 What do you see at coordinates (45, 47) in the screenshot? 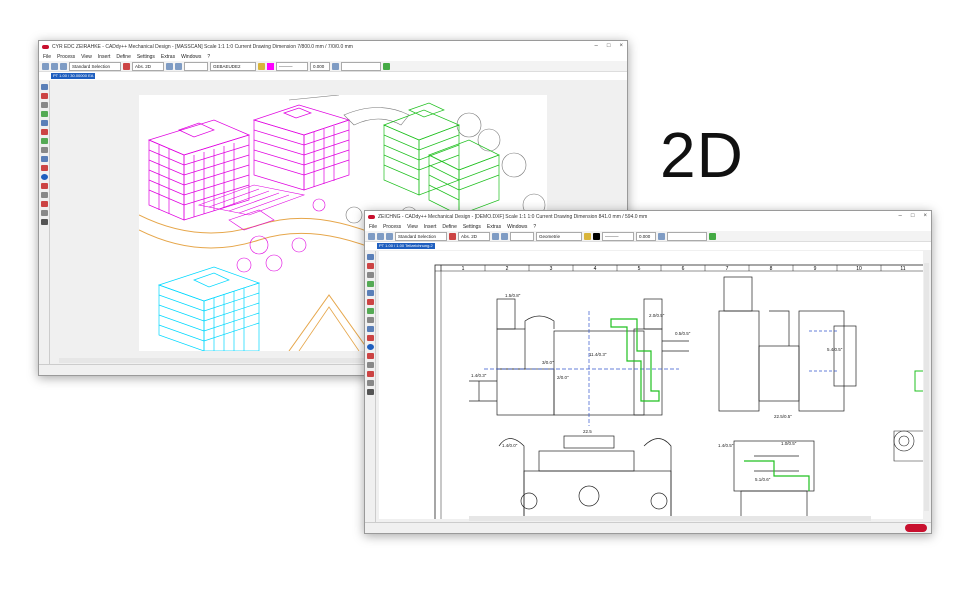
I see `app-logo` at bounding box center [45, 47].